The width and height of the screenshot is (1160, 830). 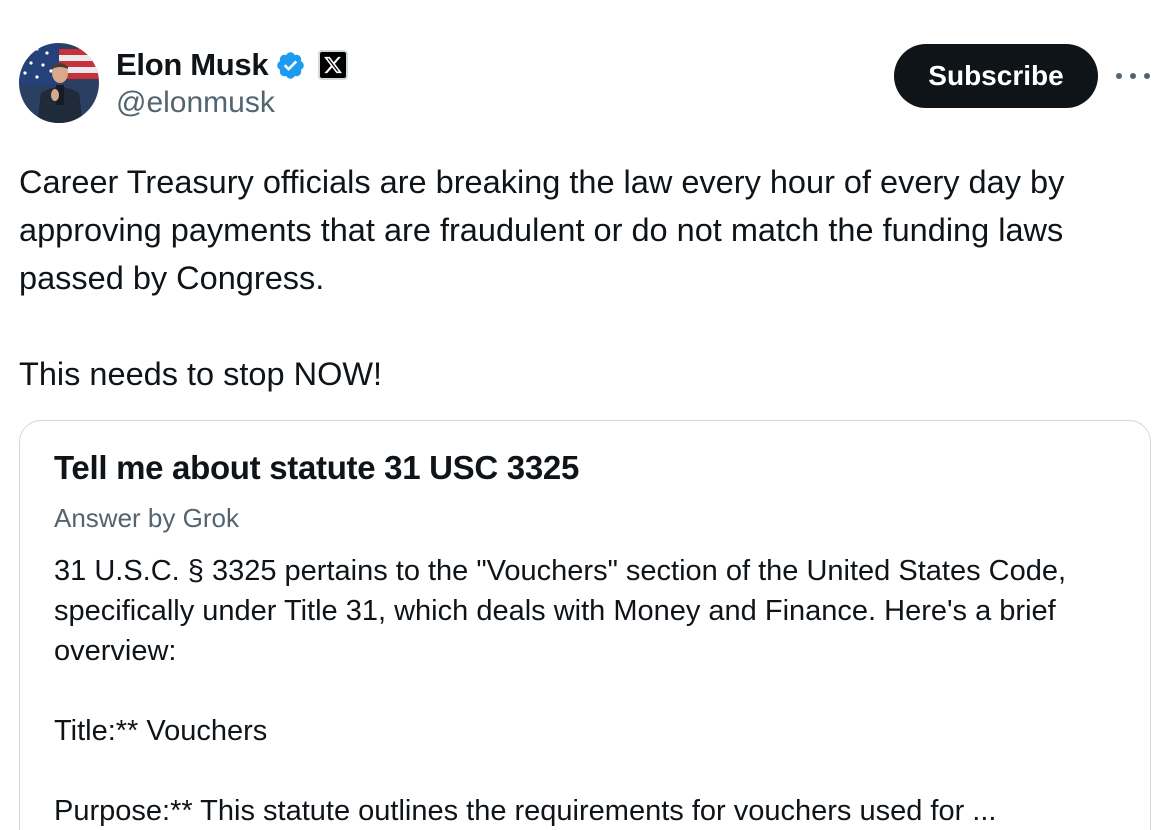 I want to click on card-subtitle: Answer by Grok, so click(x=146, y=518).